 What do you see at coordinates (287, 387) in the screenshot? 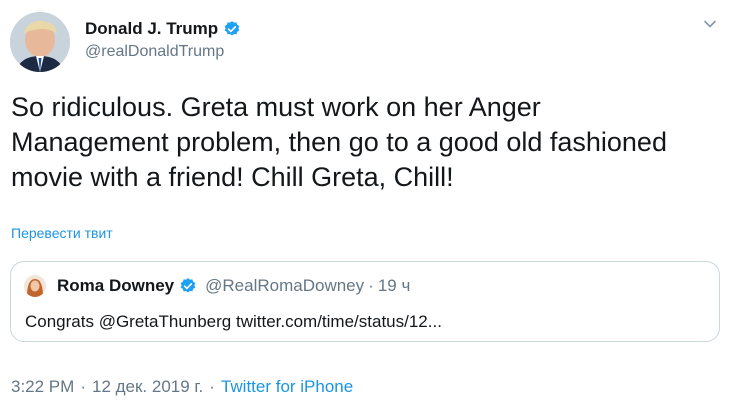
I see `tweet-source-link: Twitter for iPhone` at bounding box center [287, 387].